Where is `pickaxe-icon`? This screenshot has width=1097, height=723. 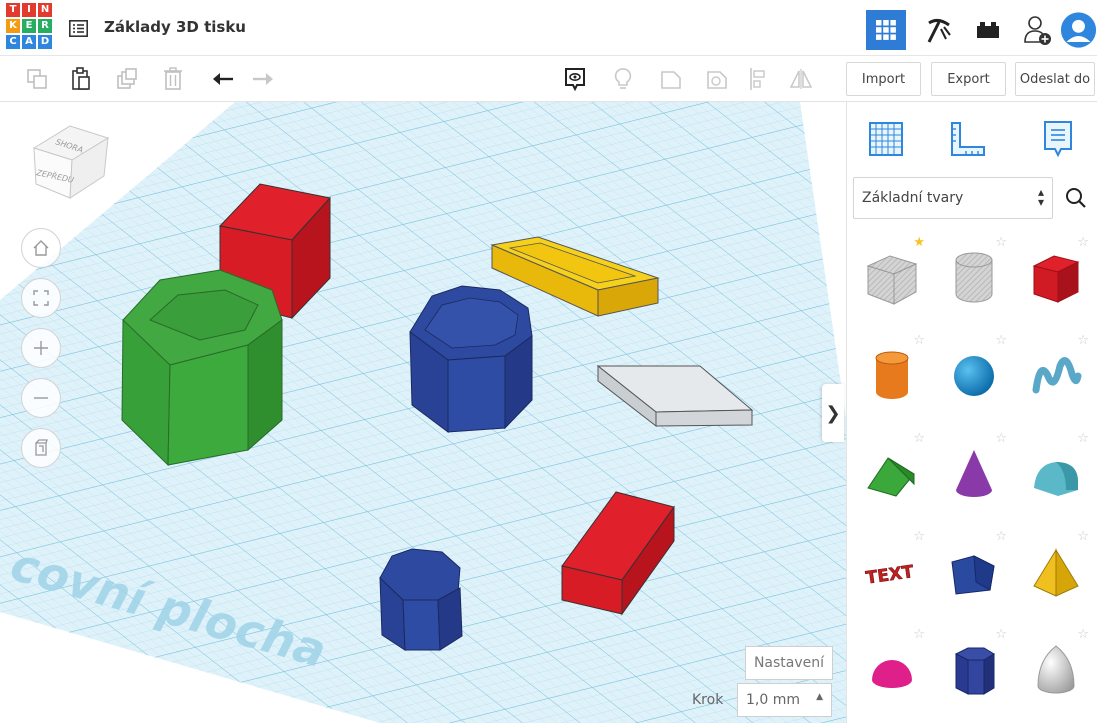
pickaxe-icon is located at coordinates (939, 30).